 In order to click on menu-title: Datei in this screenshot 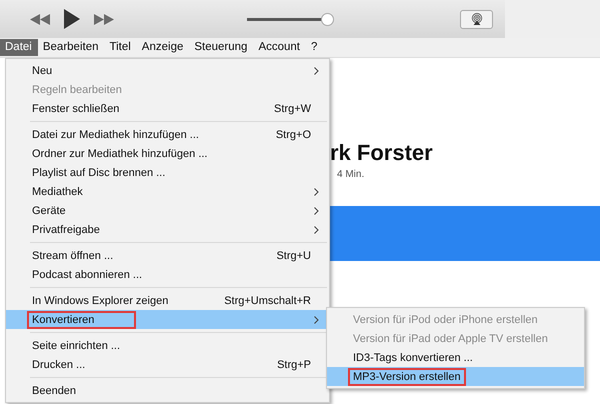, I will do `click(19, 47)`.